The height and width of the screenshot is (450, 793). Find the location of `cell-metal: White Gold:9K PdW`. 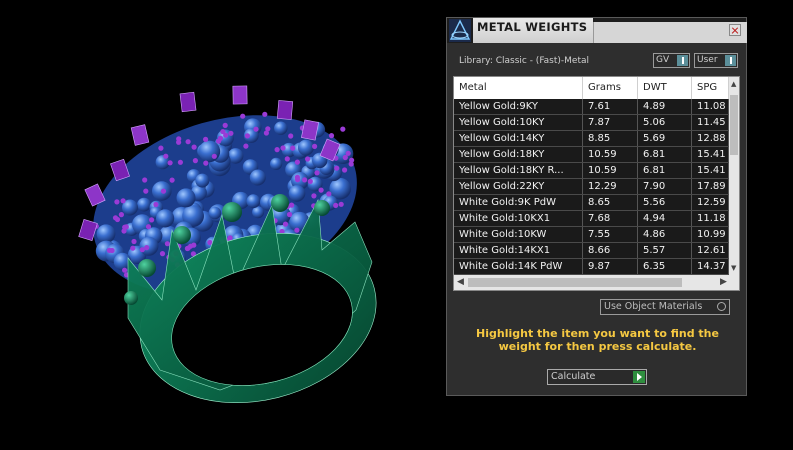

cell-metal: White Gold:9K PdW is located at coordinates (518, 202).